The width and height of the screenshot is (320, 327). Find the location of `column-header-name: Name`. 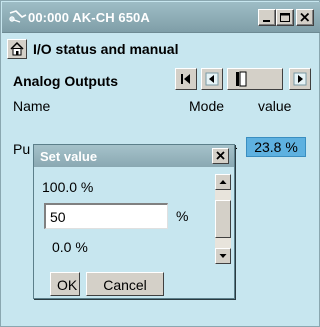

column-header-name: Name is located at coordinates (32, 106).